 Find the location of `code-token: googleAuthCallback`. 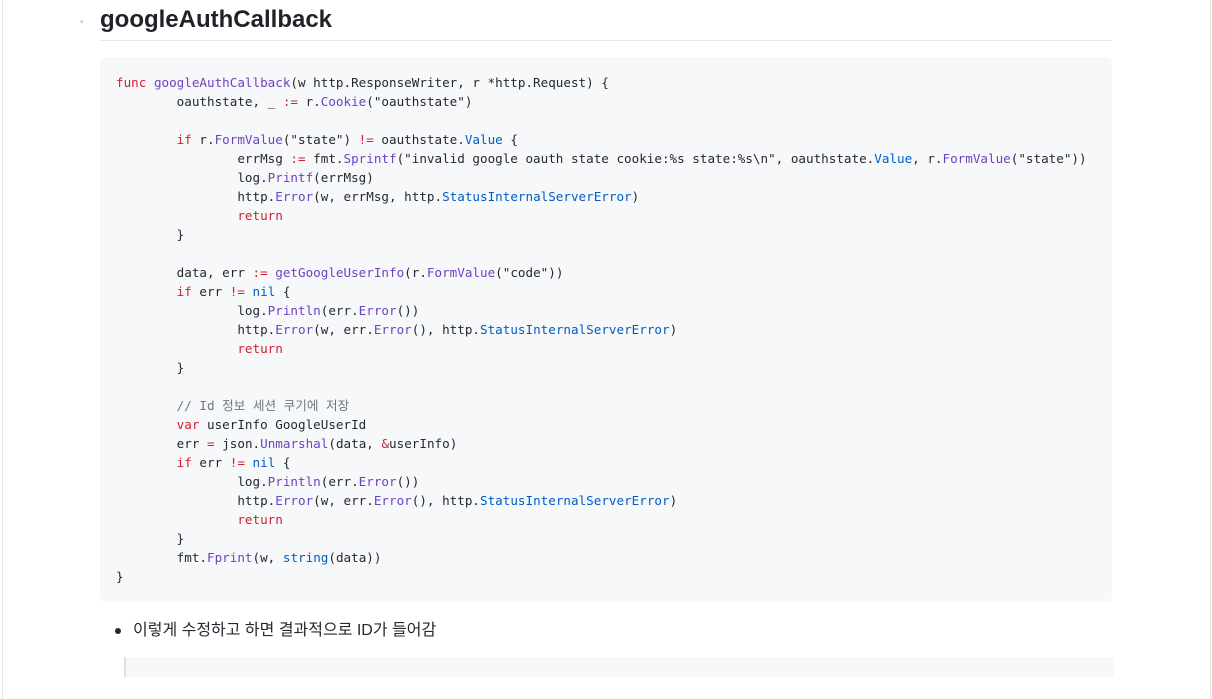

code-token: googleAuthCallback is located at coordinates (222, 82).